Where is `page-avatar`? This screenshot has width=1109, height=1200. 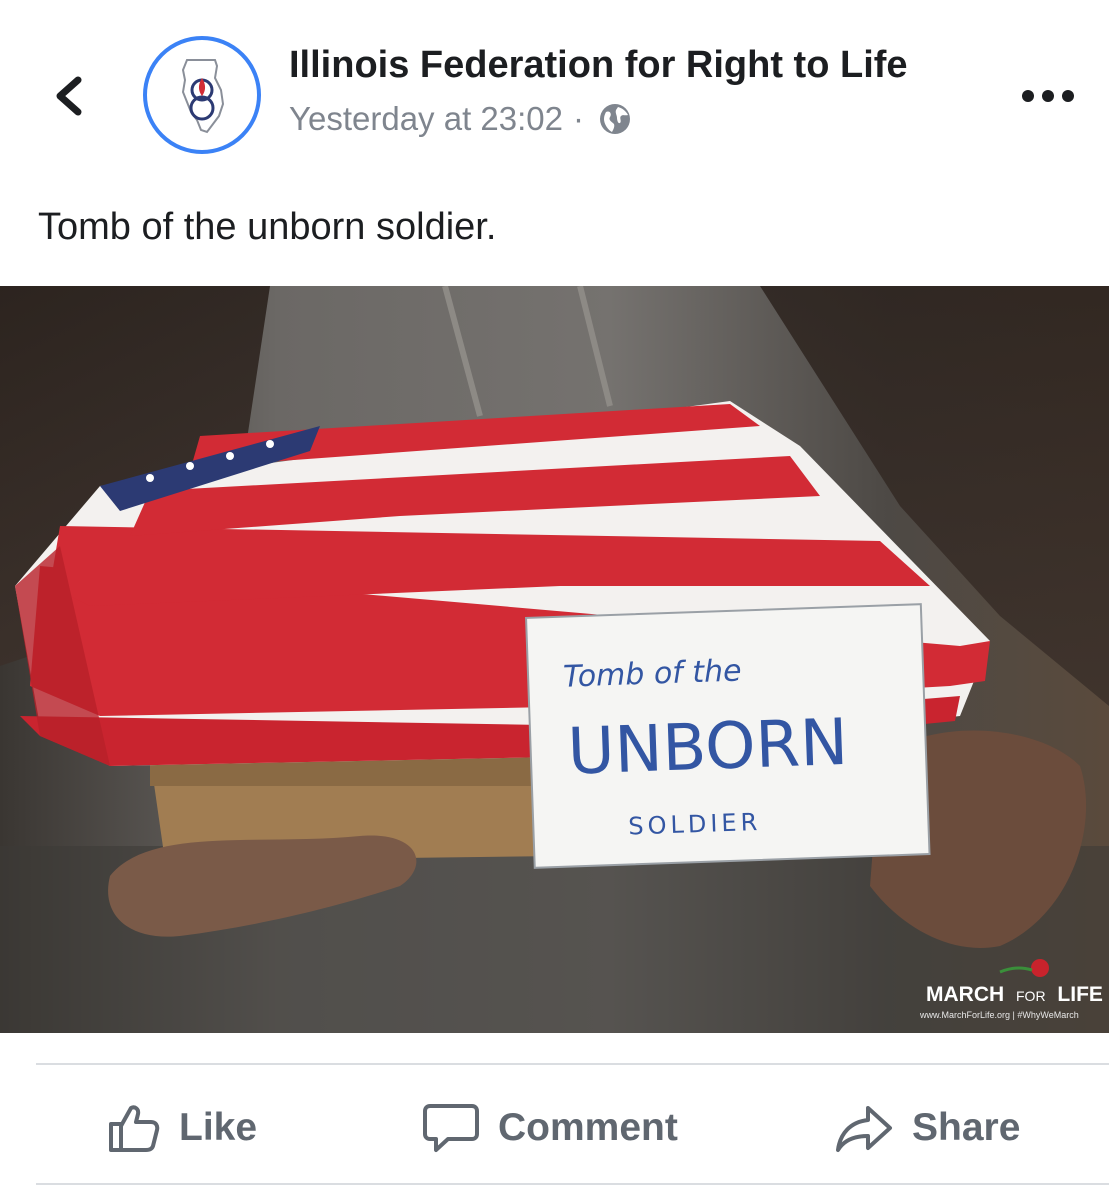 page-avatar is located at coordinates (202, 95).